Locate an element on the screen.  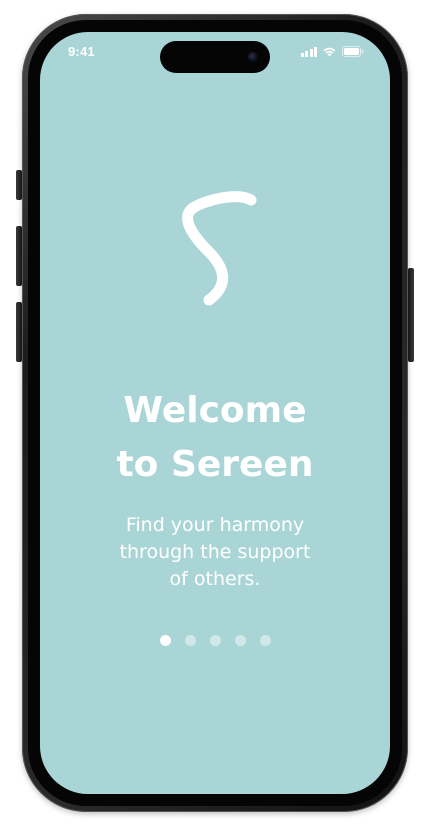
status-icons is located at coordinates (332, 51).